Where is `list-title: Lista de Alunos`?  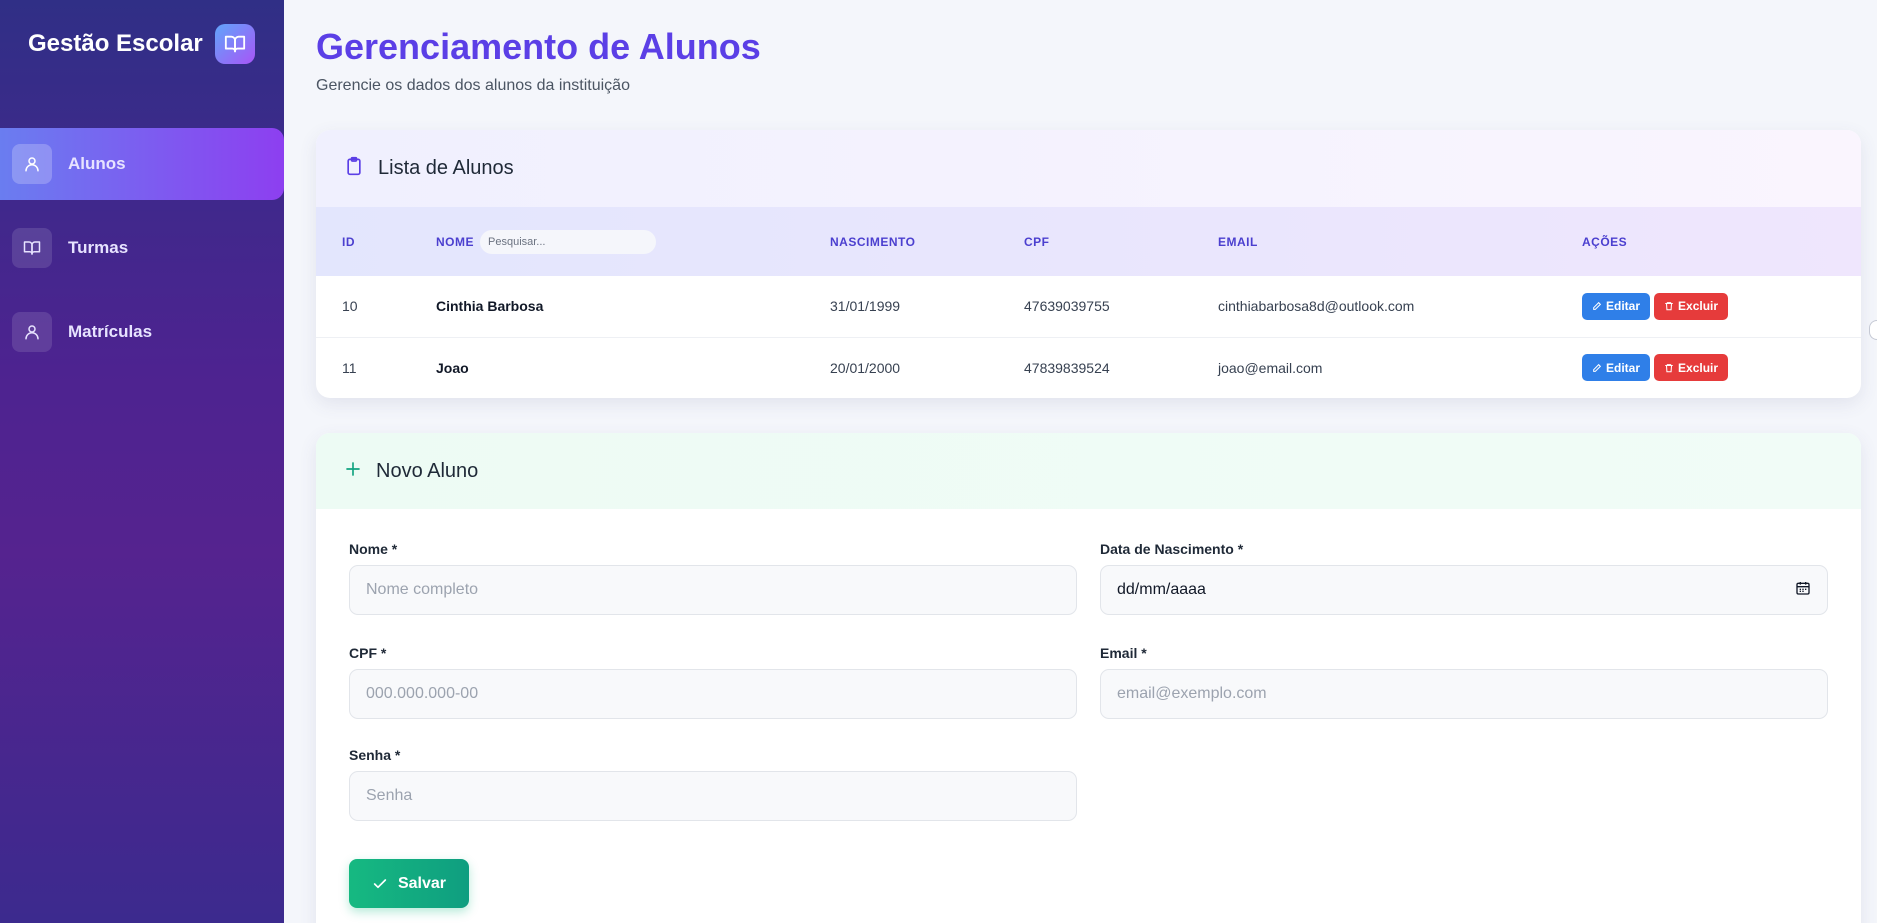
list-title: Lista de Alunos is located at coordinates (446, 168).